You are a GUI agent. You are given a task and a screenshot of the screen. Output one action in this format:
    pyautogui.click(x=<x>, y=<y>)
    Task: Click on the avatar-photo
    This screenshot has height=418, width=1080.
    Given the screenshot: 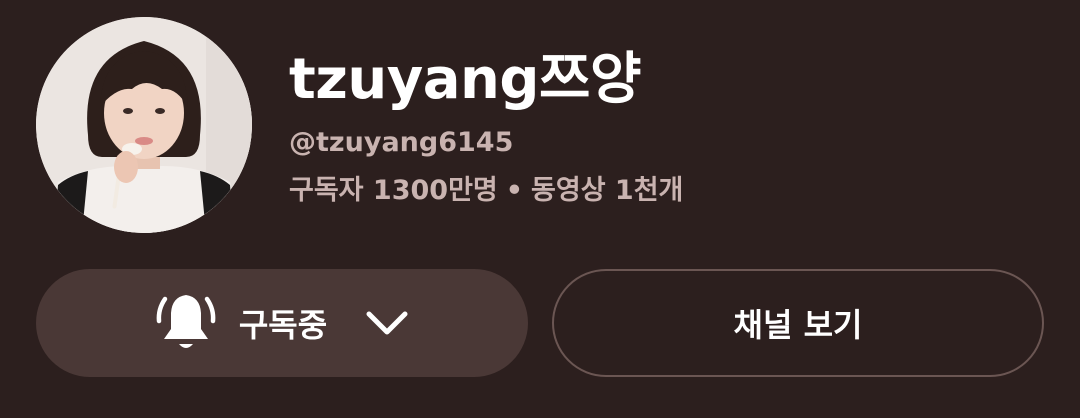 What is the action you would take?
    pyautogui.click(x=144, y=125)
    